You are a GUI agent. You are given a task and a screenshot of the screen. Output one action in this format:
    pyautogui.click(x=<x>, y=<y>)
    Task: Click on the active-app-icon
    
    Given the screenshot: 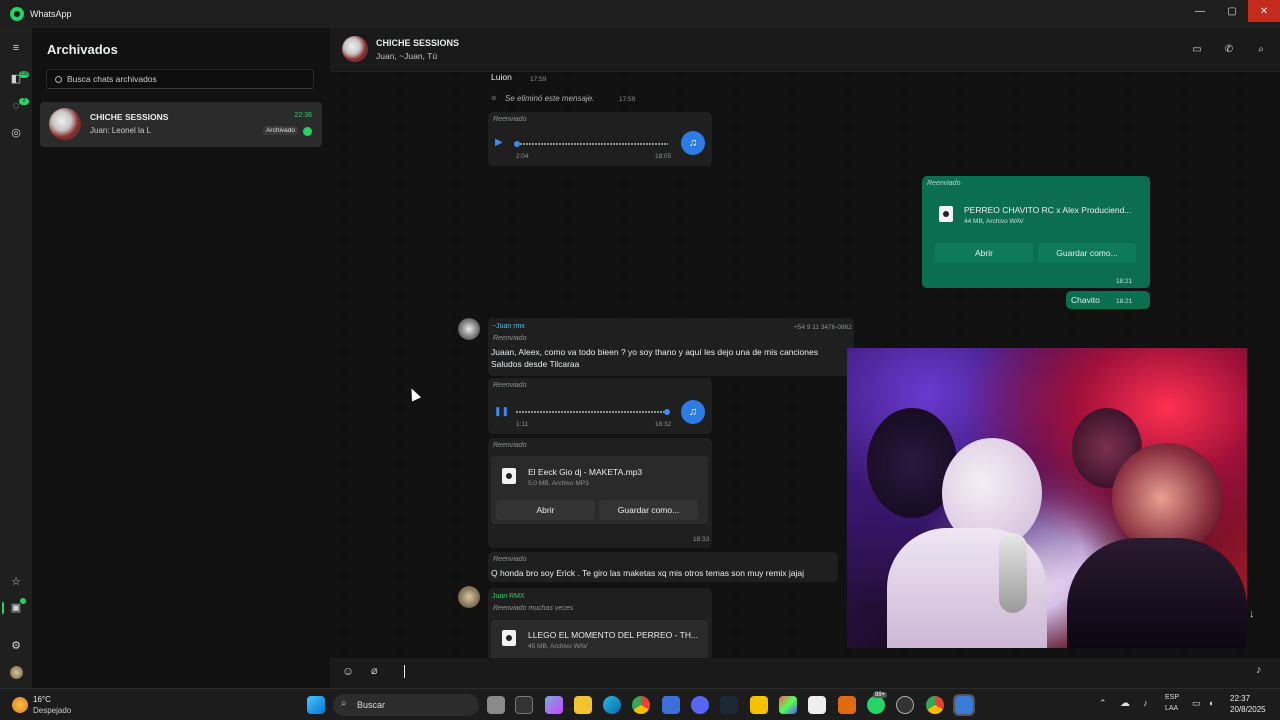 What is the action you would take?
    pyautogui.click(x=964, y=705)
    